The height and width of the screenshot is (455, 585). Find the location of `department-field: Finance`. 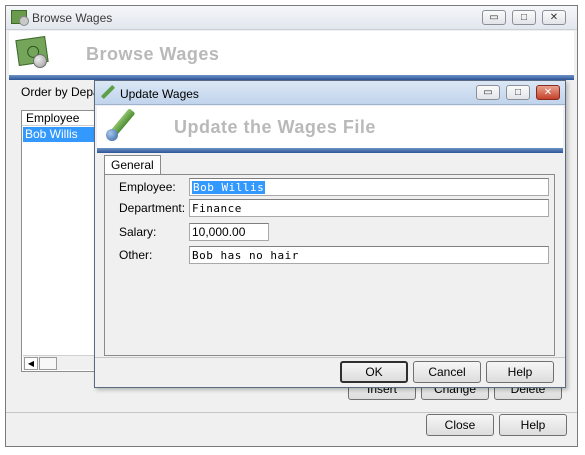

department-field: Finance is located at coordinates (369, 208).